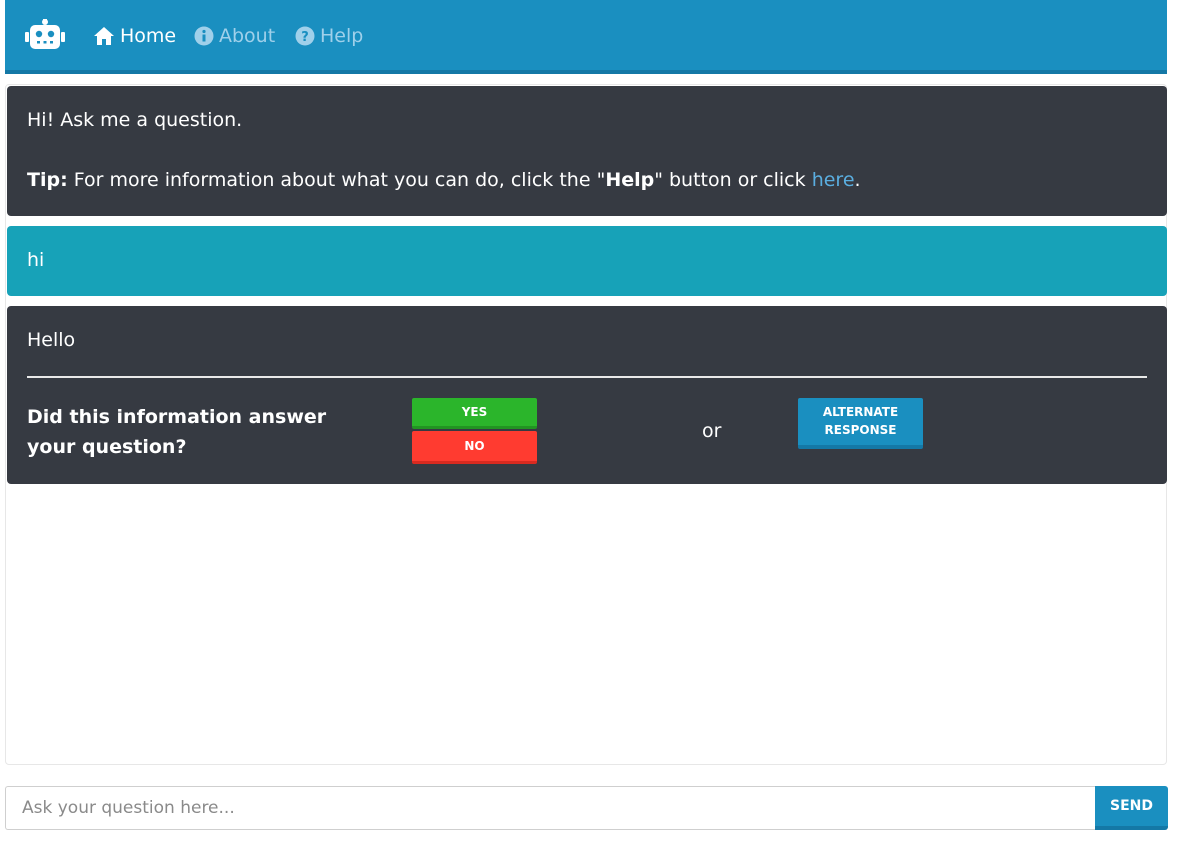 The image size is (1185, 844). Describe the element at coordinates (630, 180) in the screenshot. I see `tip-help-bold: Help` at that location.